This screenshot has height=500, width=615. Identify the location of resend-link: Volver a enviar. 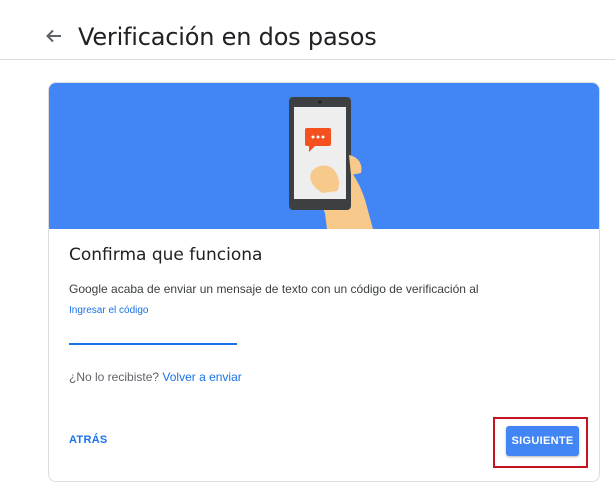
(201, 377).